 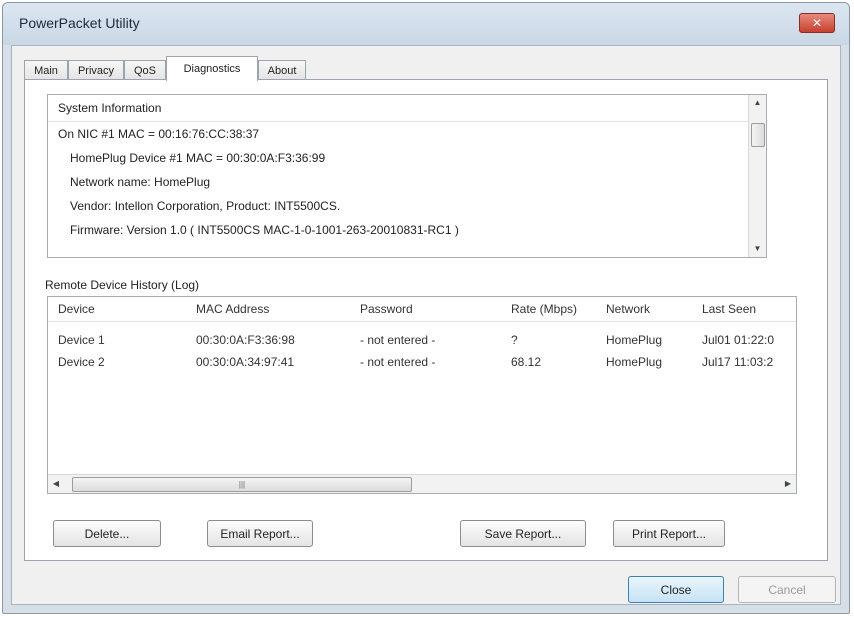 What do you see at coordinates (79, 23) in the screenshot?
I see `window-title: PowerPacket Utility` at bounding box center [79, 23].